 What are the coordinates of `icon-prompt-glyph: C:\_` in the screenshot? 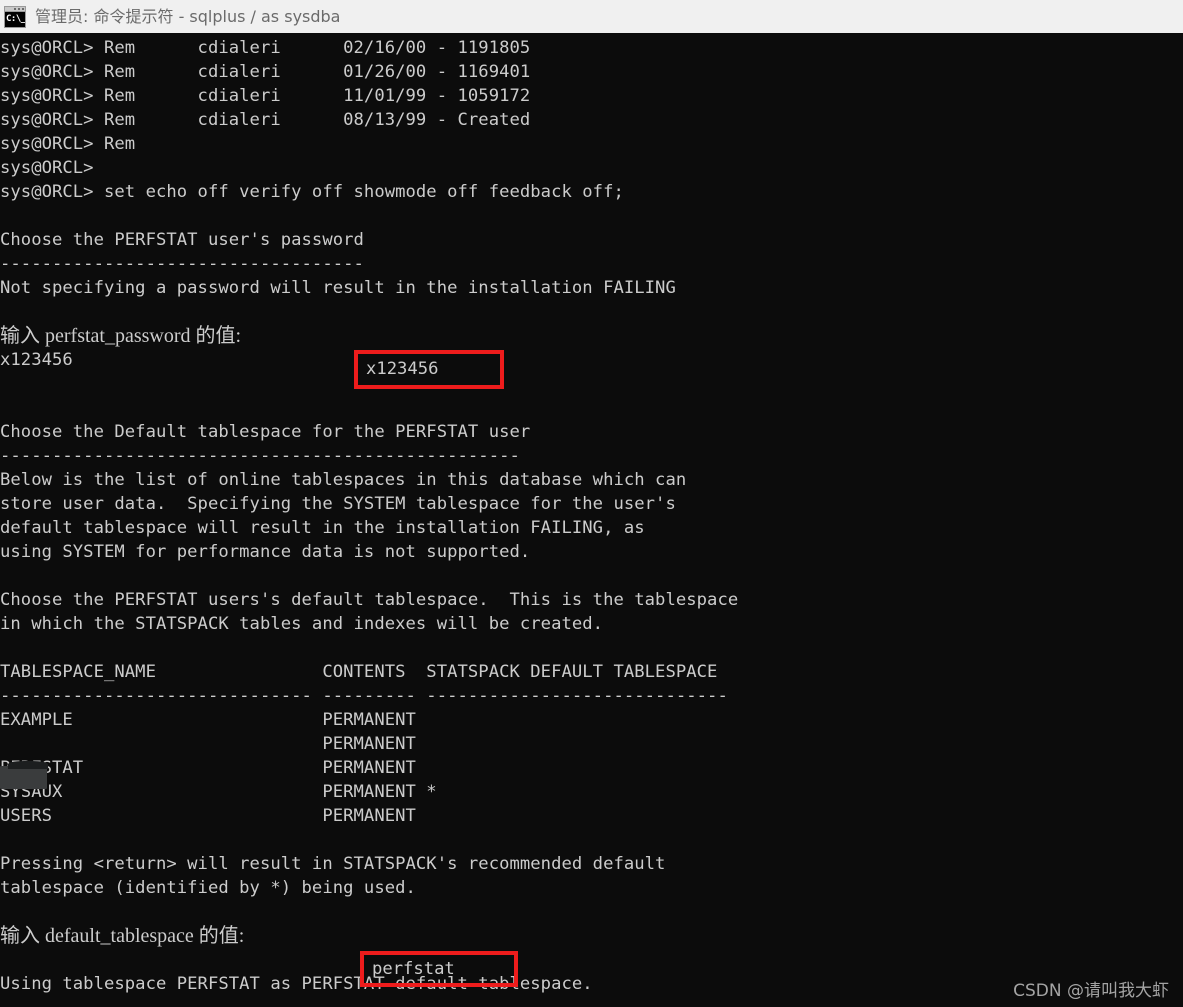 It's located at (15, 19).